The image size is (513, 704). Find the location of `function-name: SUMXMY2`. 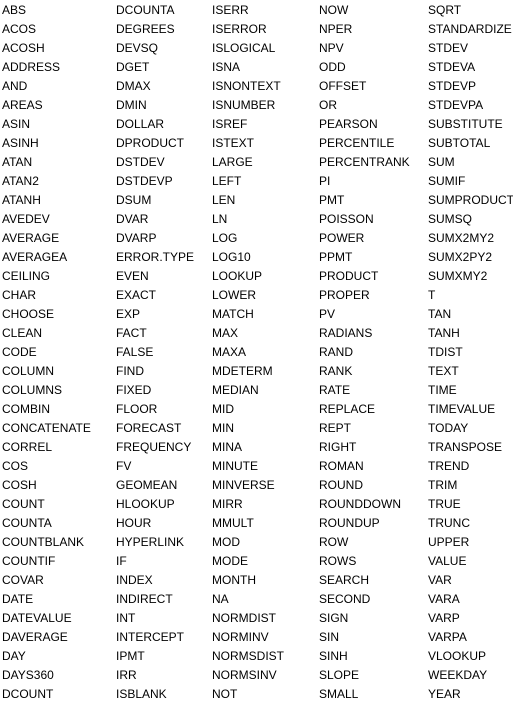

function-name: SUMXMY2 is located at coordinates (458, 276).